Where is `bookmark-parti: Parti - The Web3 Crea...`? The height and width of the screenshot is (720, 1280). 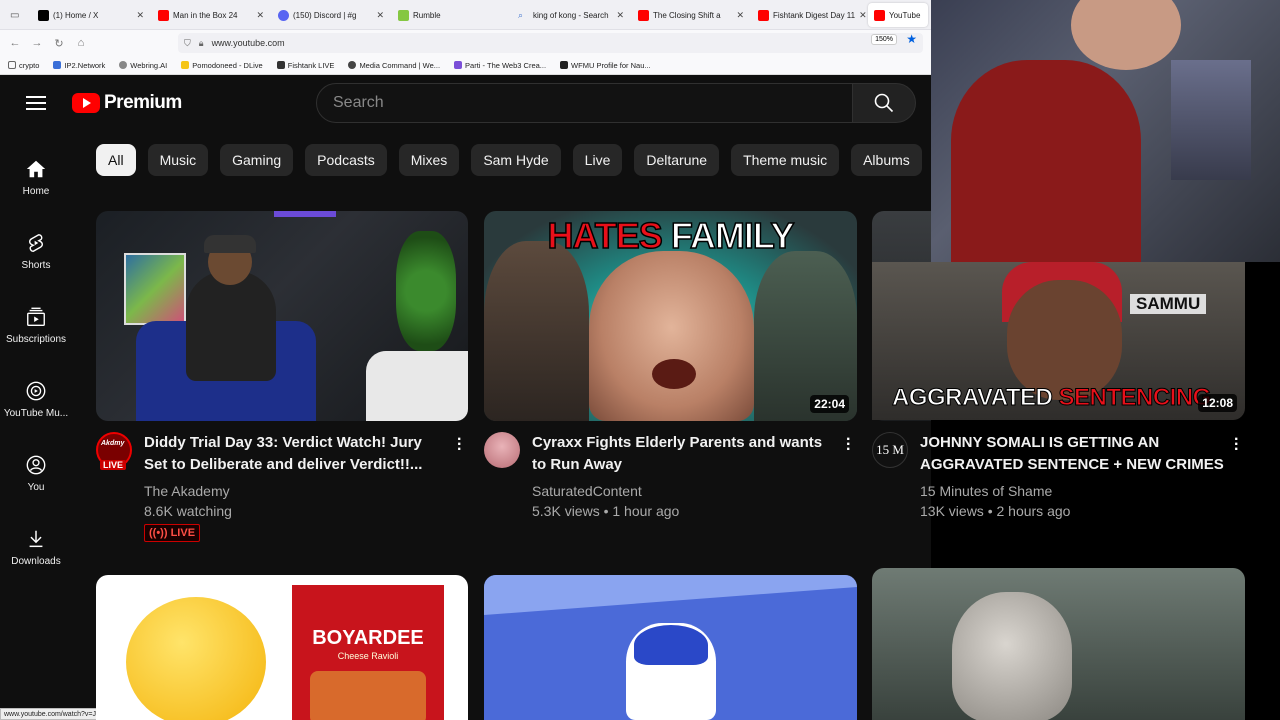
bookmark-parti: Parti - The Web3 Crea... is located at coordinates (500, 65).